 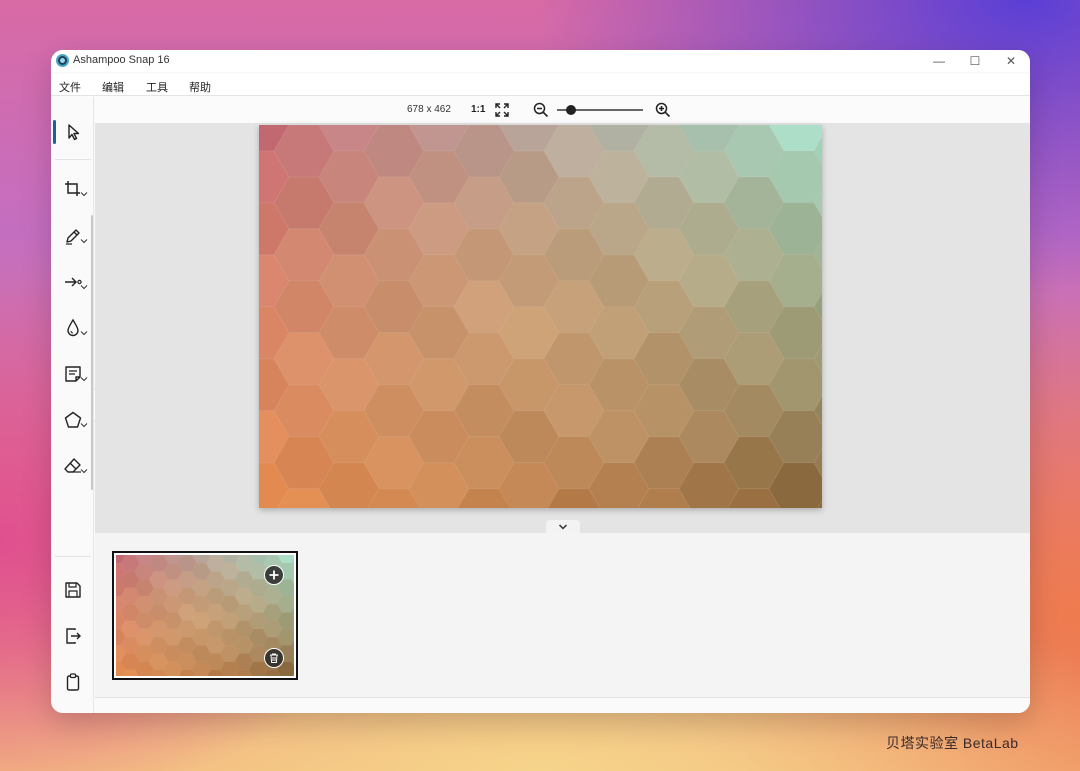 I want to click on zoom-in-icon, so click(x=663, y=110).